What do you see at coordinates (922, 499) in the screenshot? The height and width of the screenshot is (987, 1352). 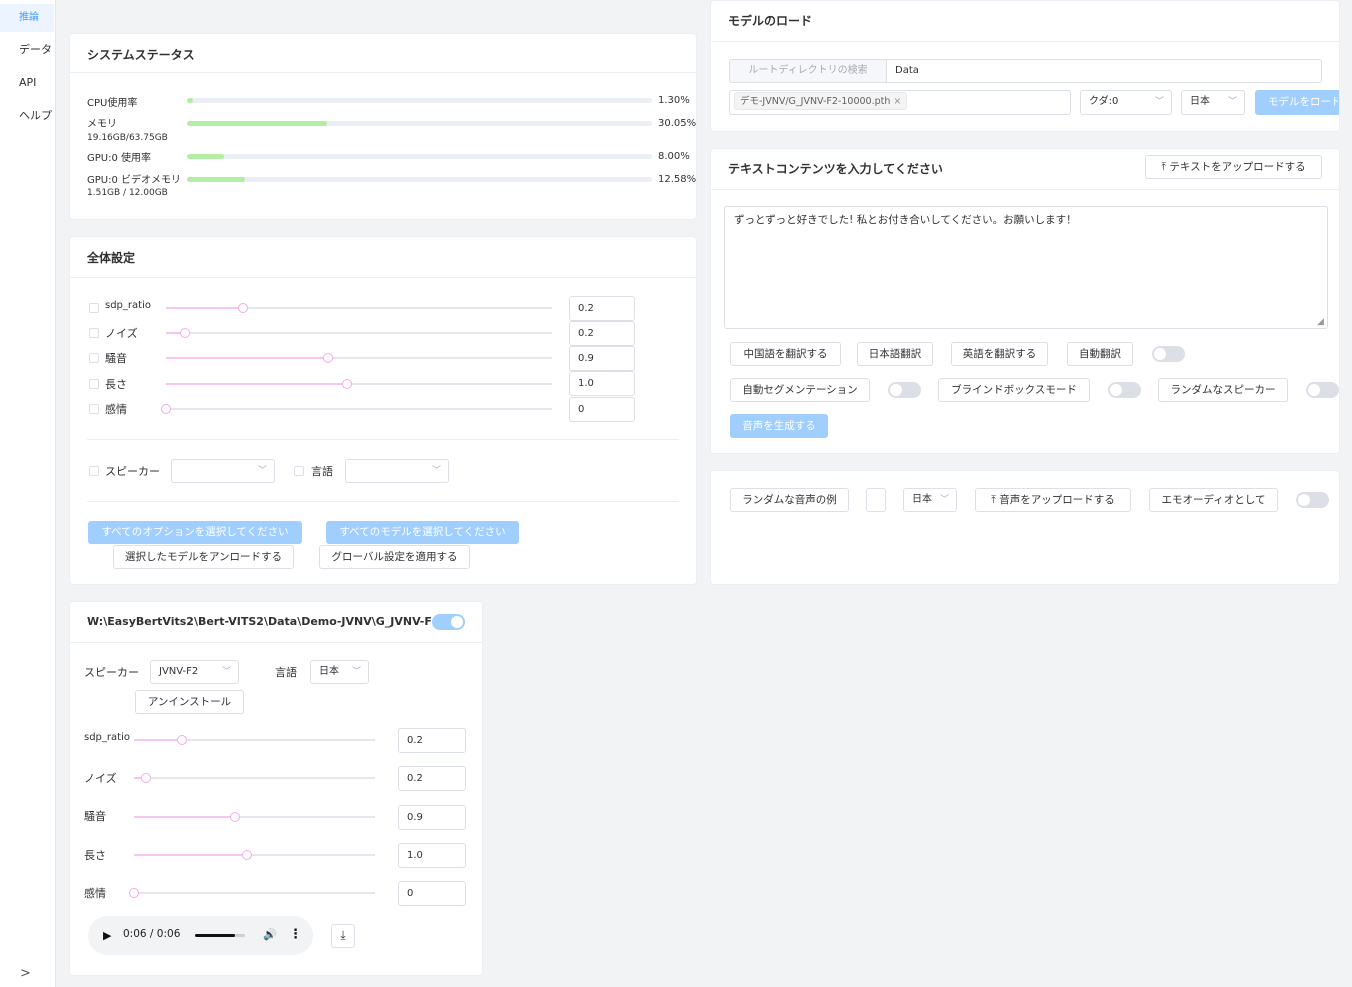 I see `selected-value: 日本` at bounding box center [922, 499].